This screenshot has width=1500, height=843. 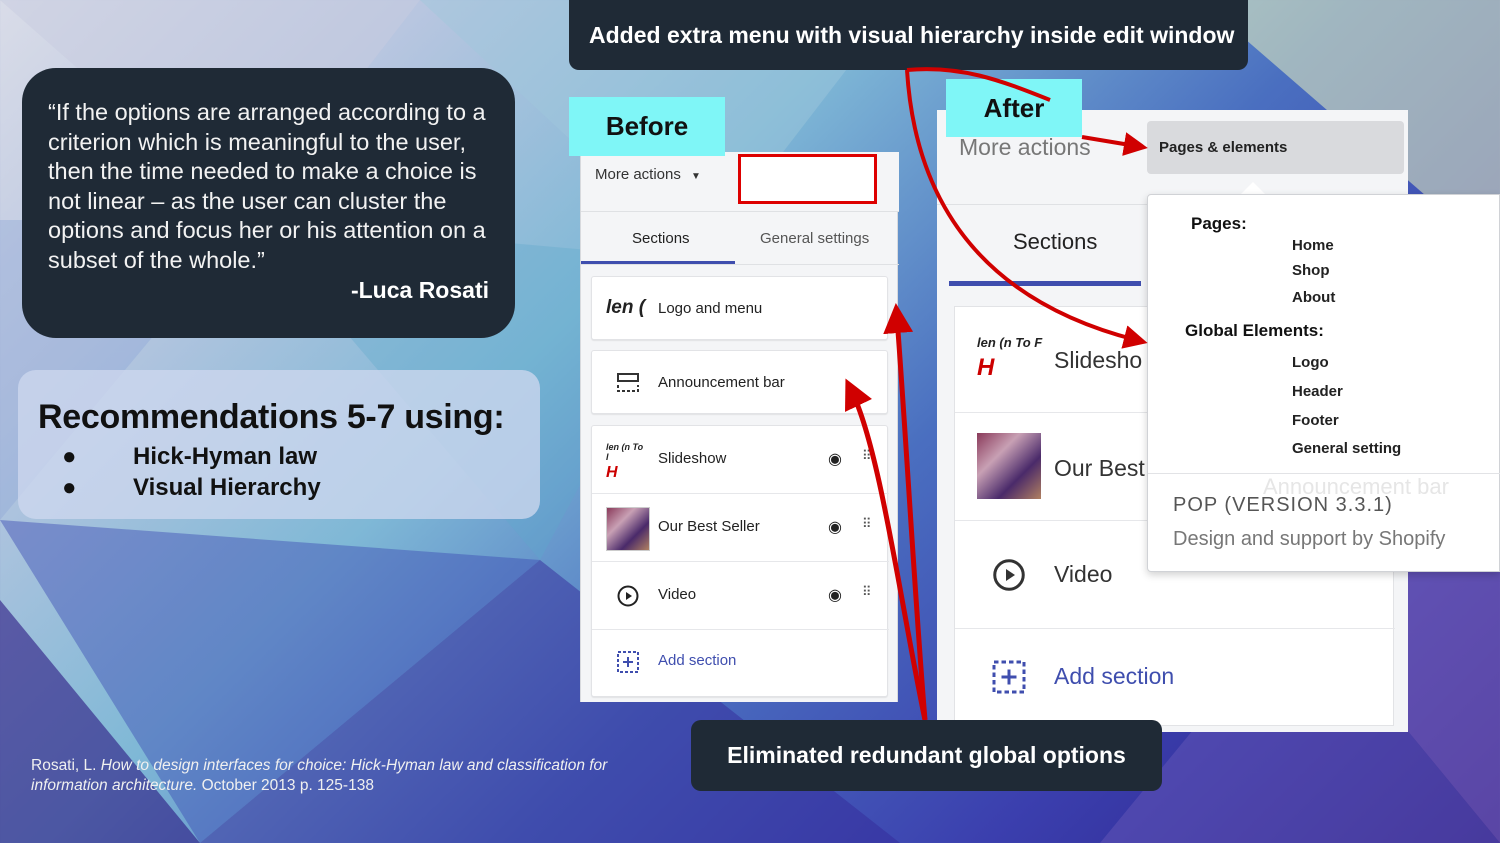 I want to click on menu-item-logo: Logo, so click(x=1310, y=362).